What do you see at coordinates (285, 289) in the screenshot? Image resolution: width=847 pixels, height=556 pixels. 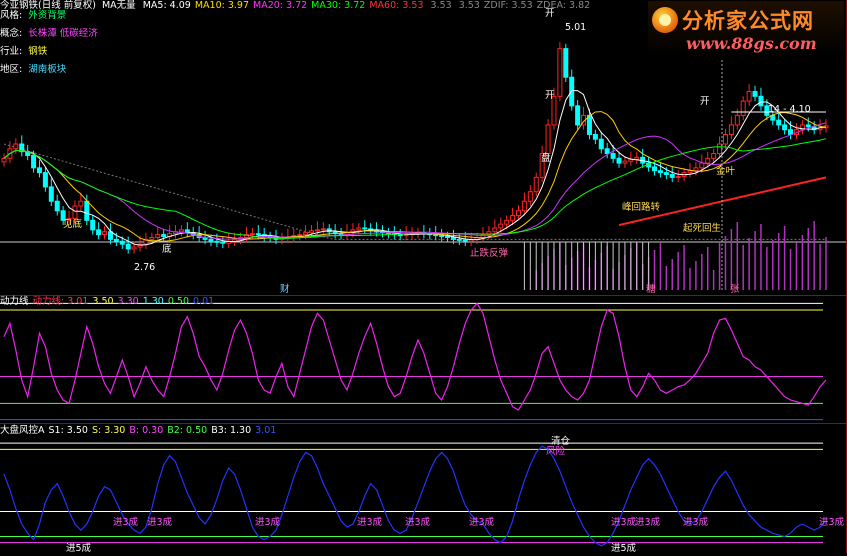 I see `event-cai: 财` at bounding box center [285, 289].